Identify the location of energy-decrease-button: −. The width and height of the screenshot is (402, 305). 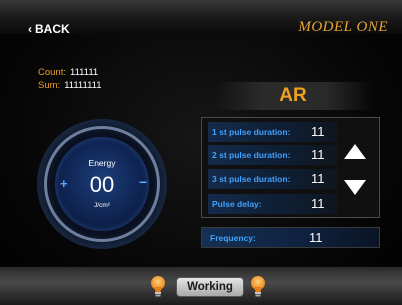
(143, 182).